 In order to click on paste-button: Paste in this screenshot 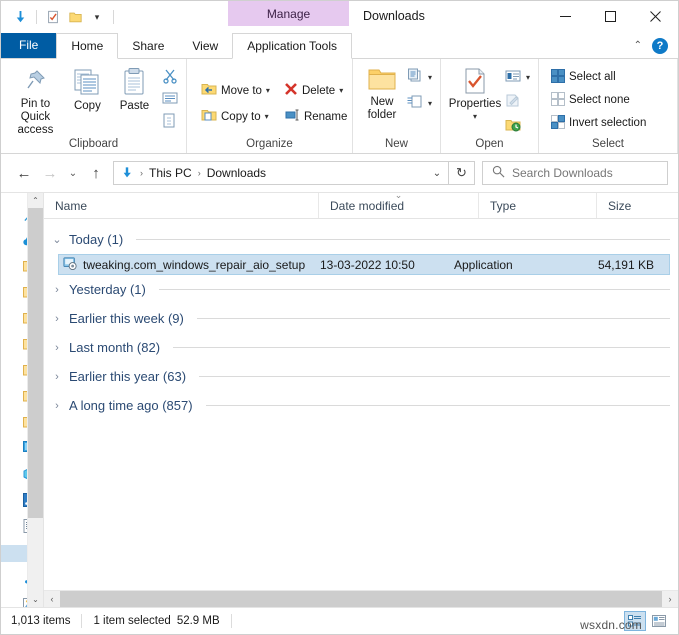, I will do `click(134, 88)`.